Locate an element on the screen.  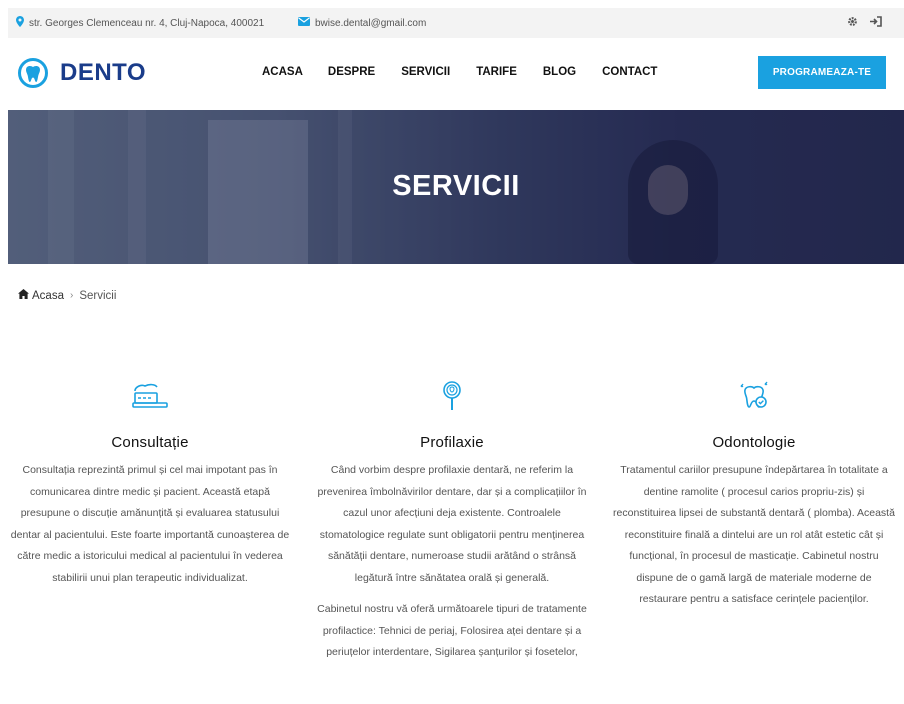
map-marker-icon is located at coordinates (20, 23).